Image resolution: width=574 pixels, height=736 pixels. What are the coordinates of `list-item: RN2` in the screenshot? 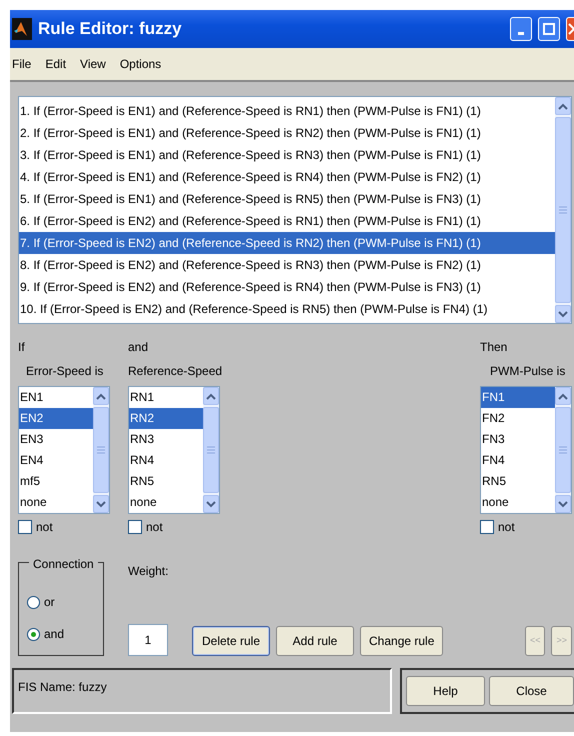 It's located at (166, 418).